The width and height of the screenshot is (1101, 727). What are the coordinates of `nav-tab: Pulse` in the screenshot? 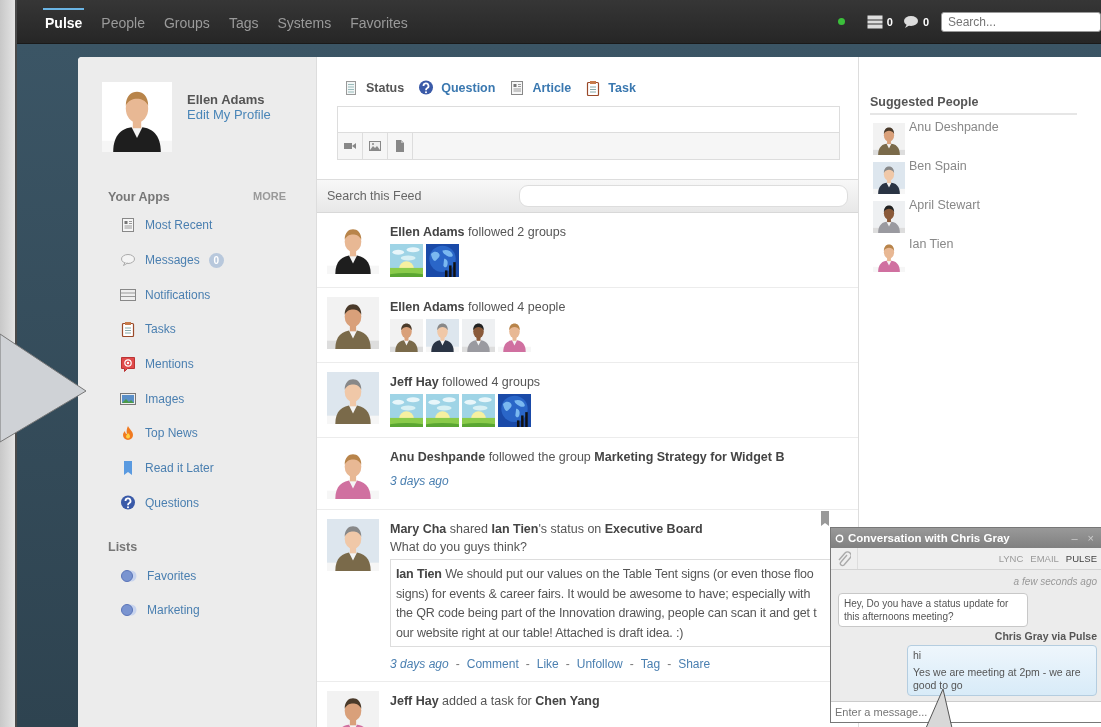 It's located at (64, 21).